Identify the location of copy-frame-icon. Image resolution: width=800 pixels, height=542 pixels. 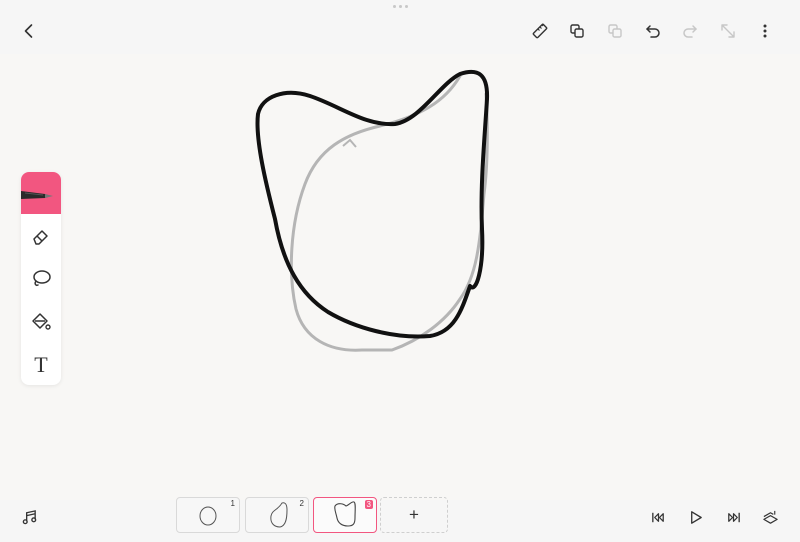
(577, 31).